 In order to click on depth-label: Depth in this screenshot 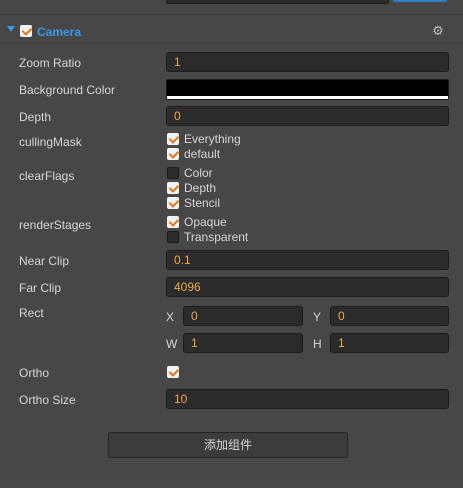, I will do `click(35, 117)`.